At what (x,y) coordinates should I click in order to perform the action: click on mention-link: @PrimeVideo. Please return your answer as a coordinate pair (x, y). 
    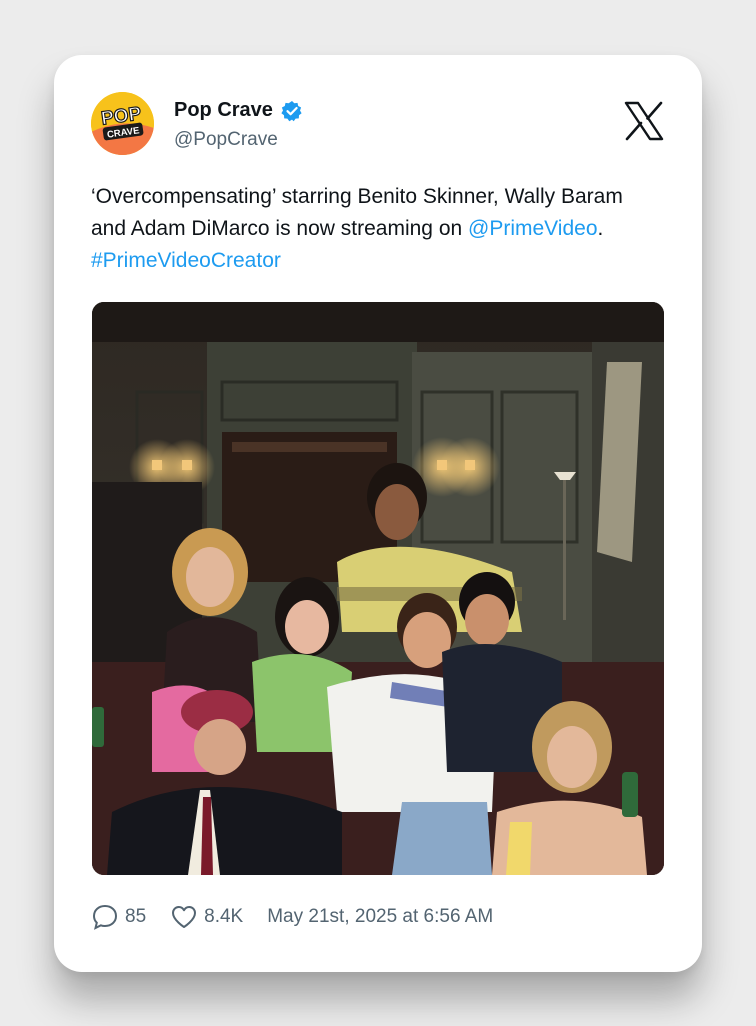
    Looking at the image, I should click on (533, 228).